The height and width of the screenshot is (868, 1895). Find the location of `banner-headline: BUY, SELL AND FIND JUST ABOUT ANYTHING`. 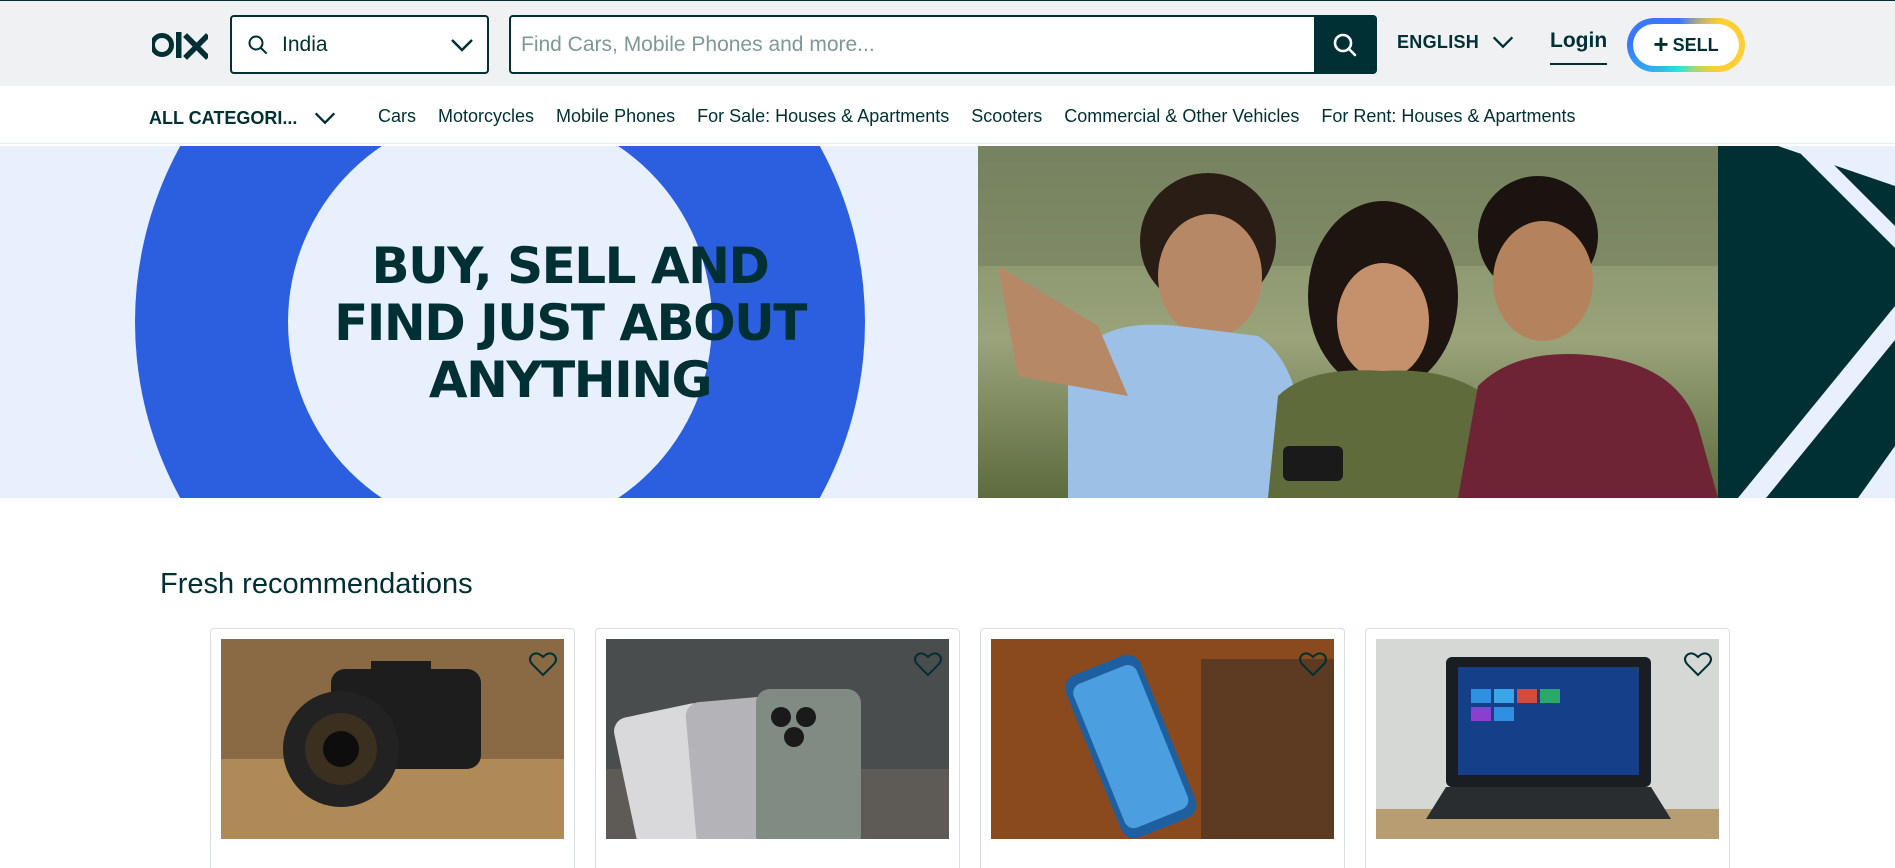

banner-headline: BUY, SELL AND FIND JUST ABOUT ANYTHING is located at coordinates (570, 323).